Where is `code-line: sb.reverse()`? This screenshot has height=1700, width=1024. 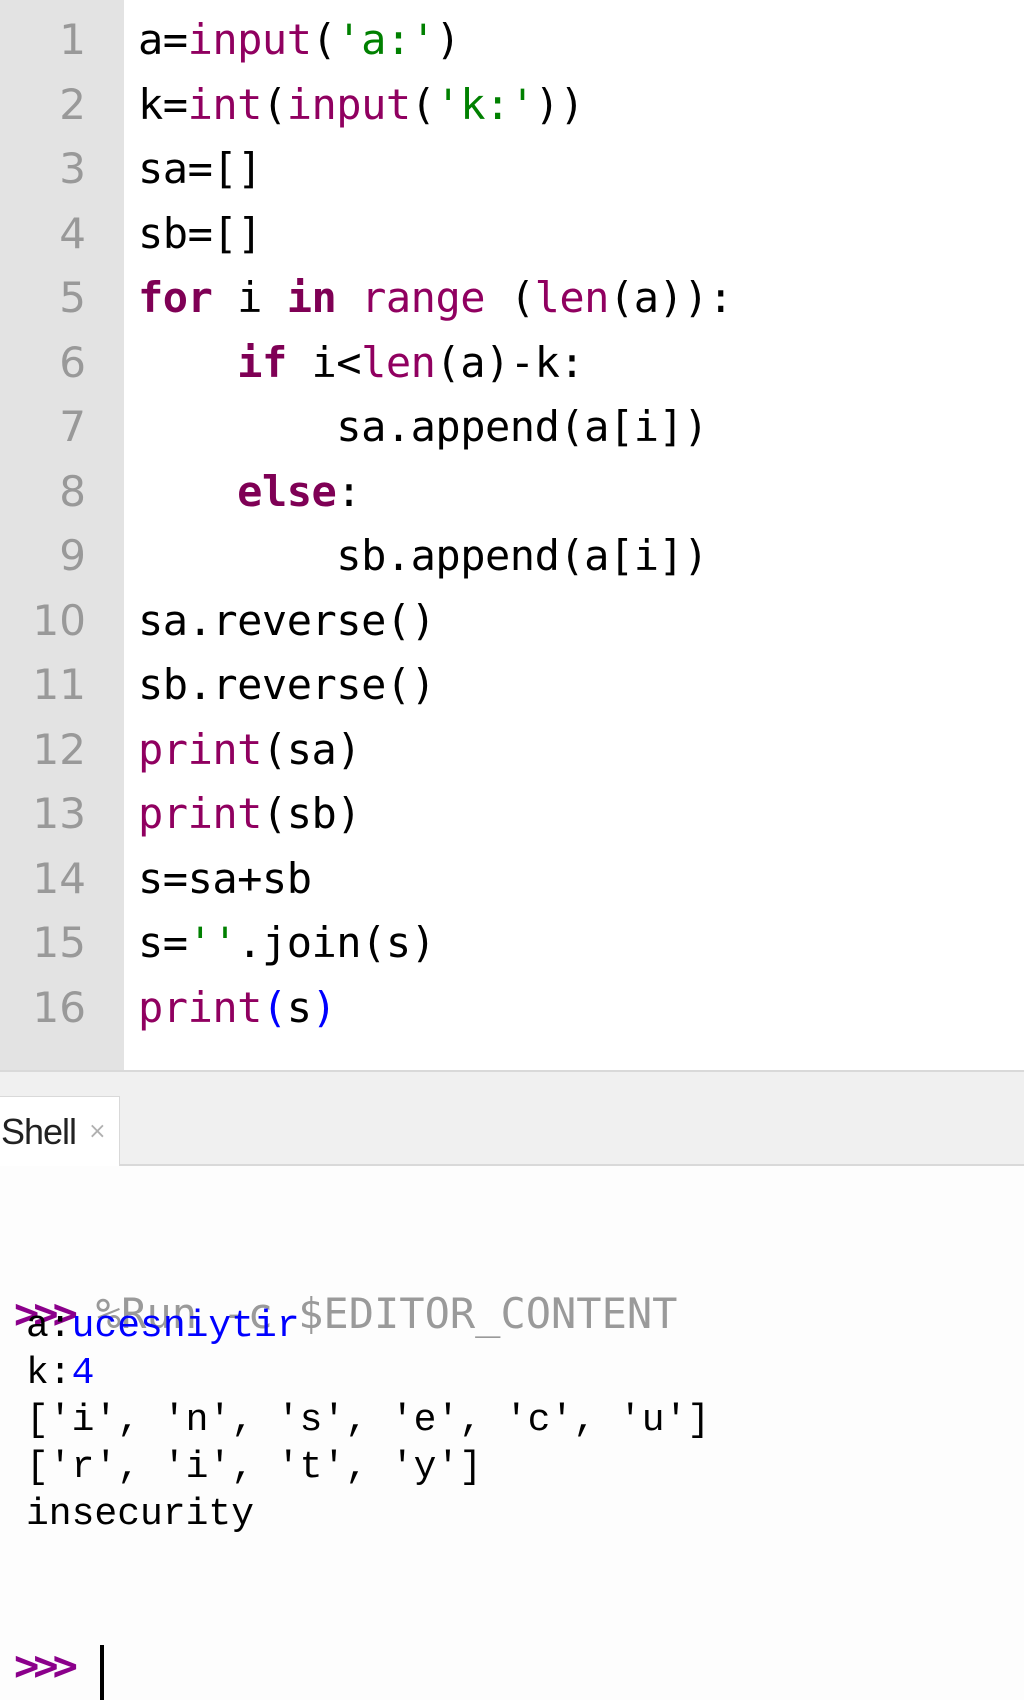
code-line: sb.reverse() is located at coordinates (287, 685).